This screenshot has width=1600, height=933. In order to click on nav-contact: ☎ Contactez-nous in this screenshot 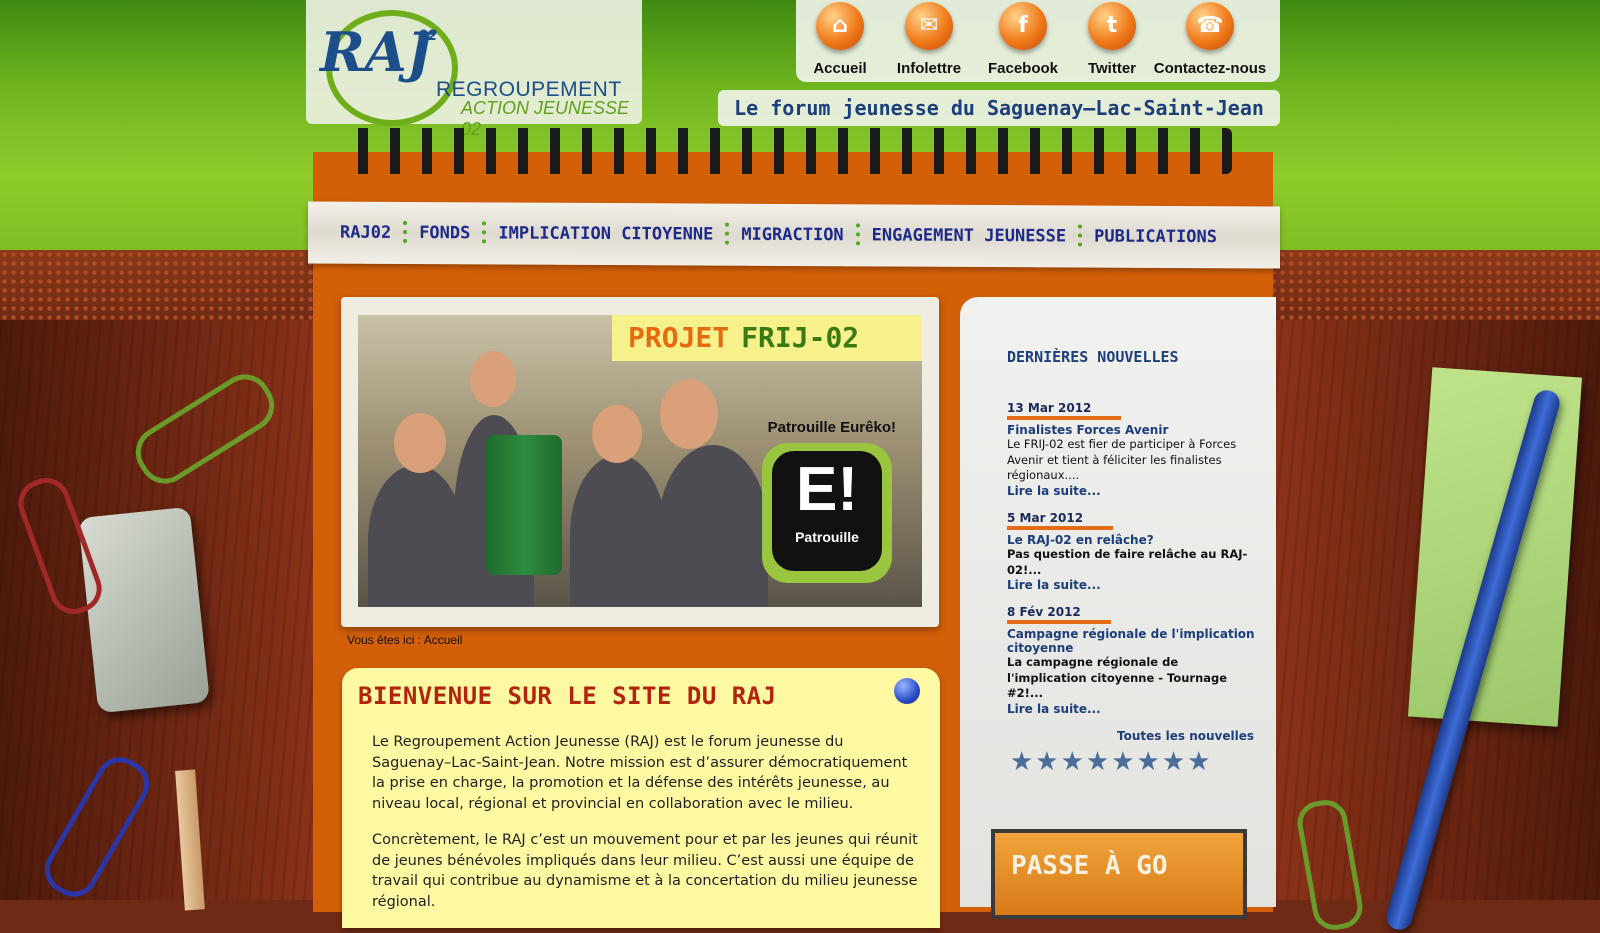, I will do `click(1210, 39)`.